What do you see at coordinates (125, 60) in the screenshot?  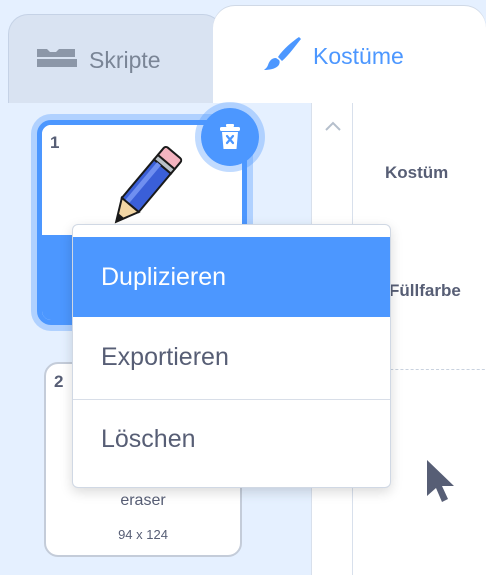 I see `tab-scripts-label: Skripte` at bounding box center [125, 60].